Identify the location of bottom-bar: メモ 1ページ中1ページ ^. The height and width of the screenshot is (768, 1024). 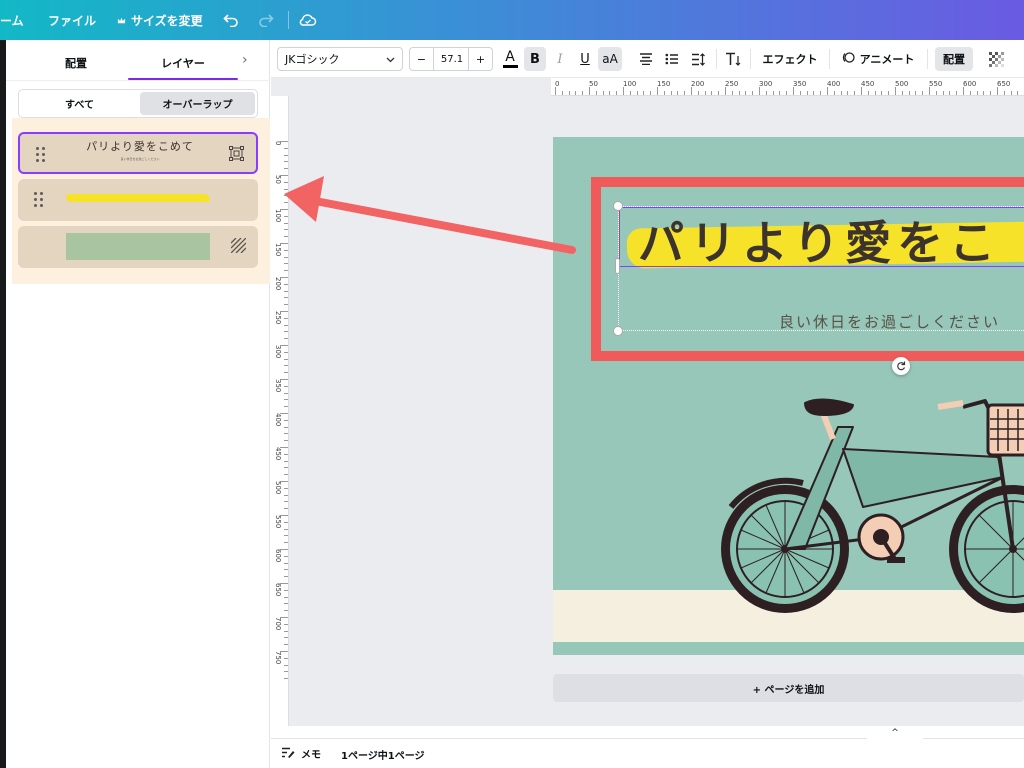
(647, 748).